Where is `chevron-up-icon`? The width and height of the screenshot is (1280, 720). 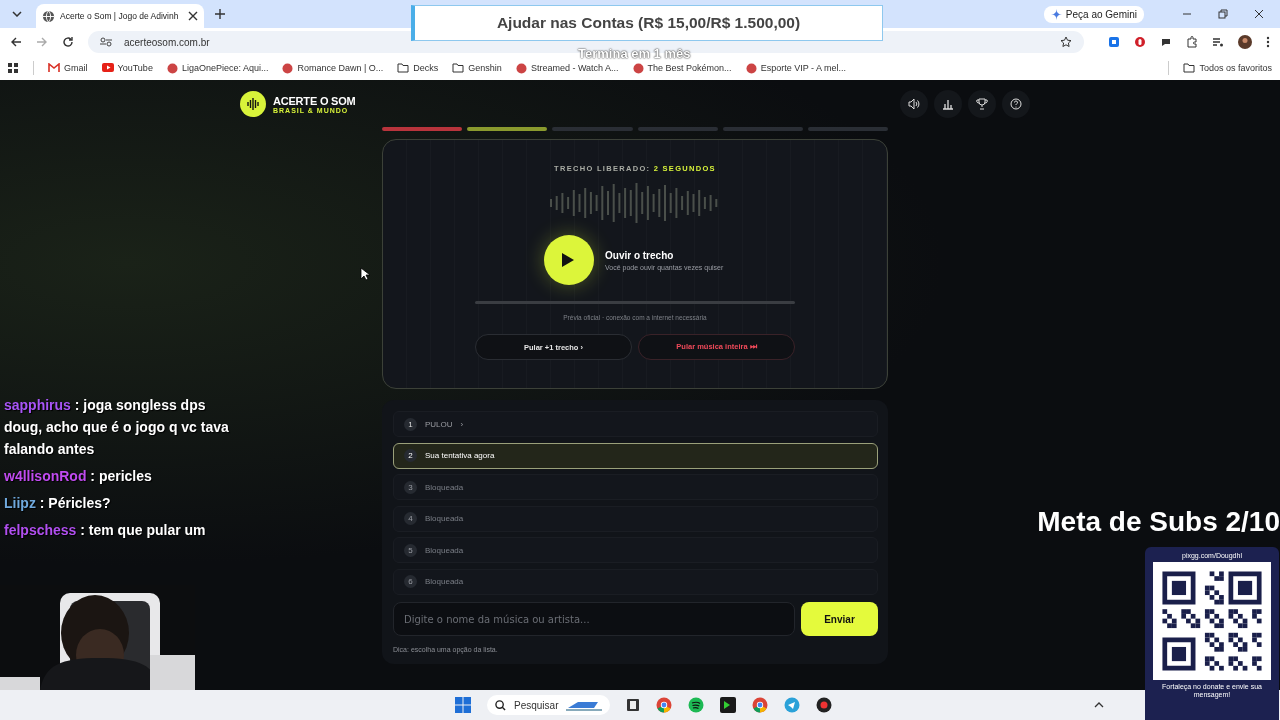
chevron-up-icon is located at coordinates (1099, 705).